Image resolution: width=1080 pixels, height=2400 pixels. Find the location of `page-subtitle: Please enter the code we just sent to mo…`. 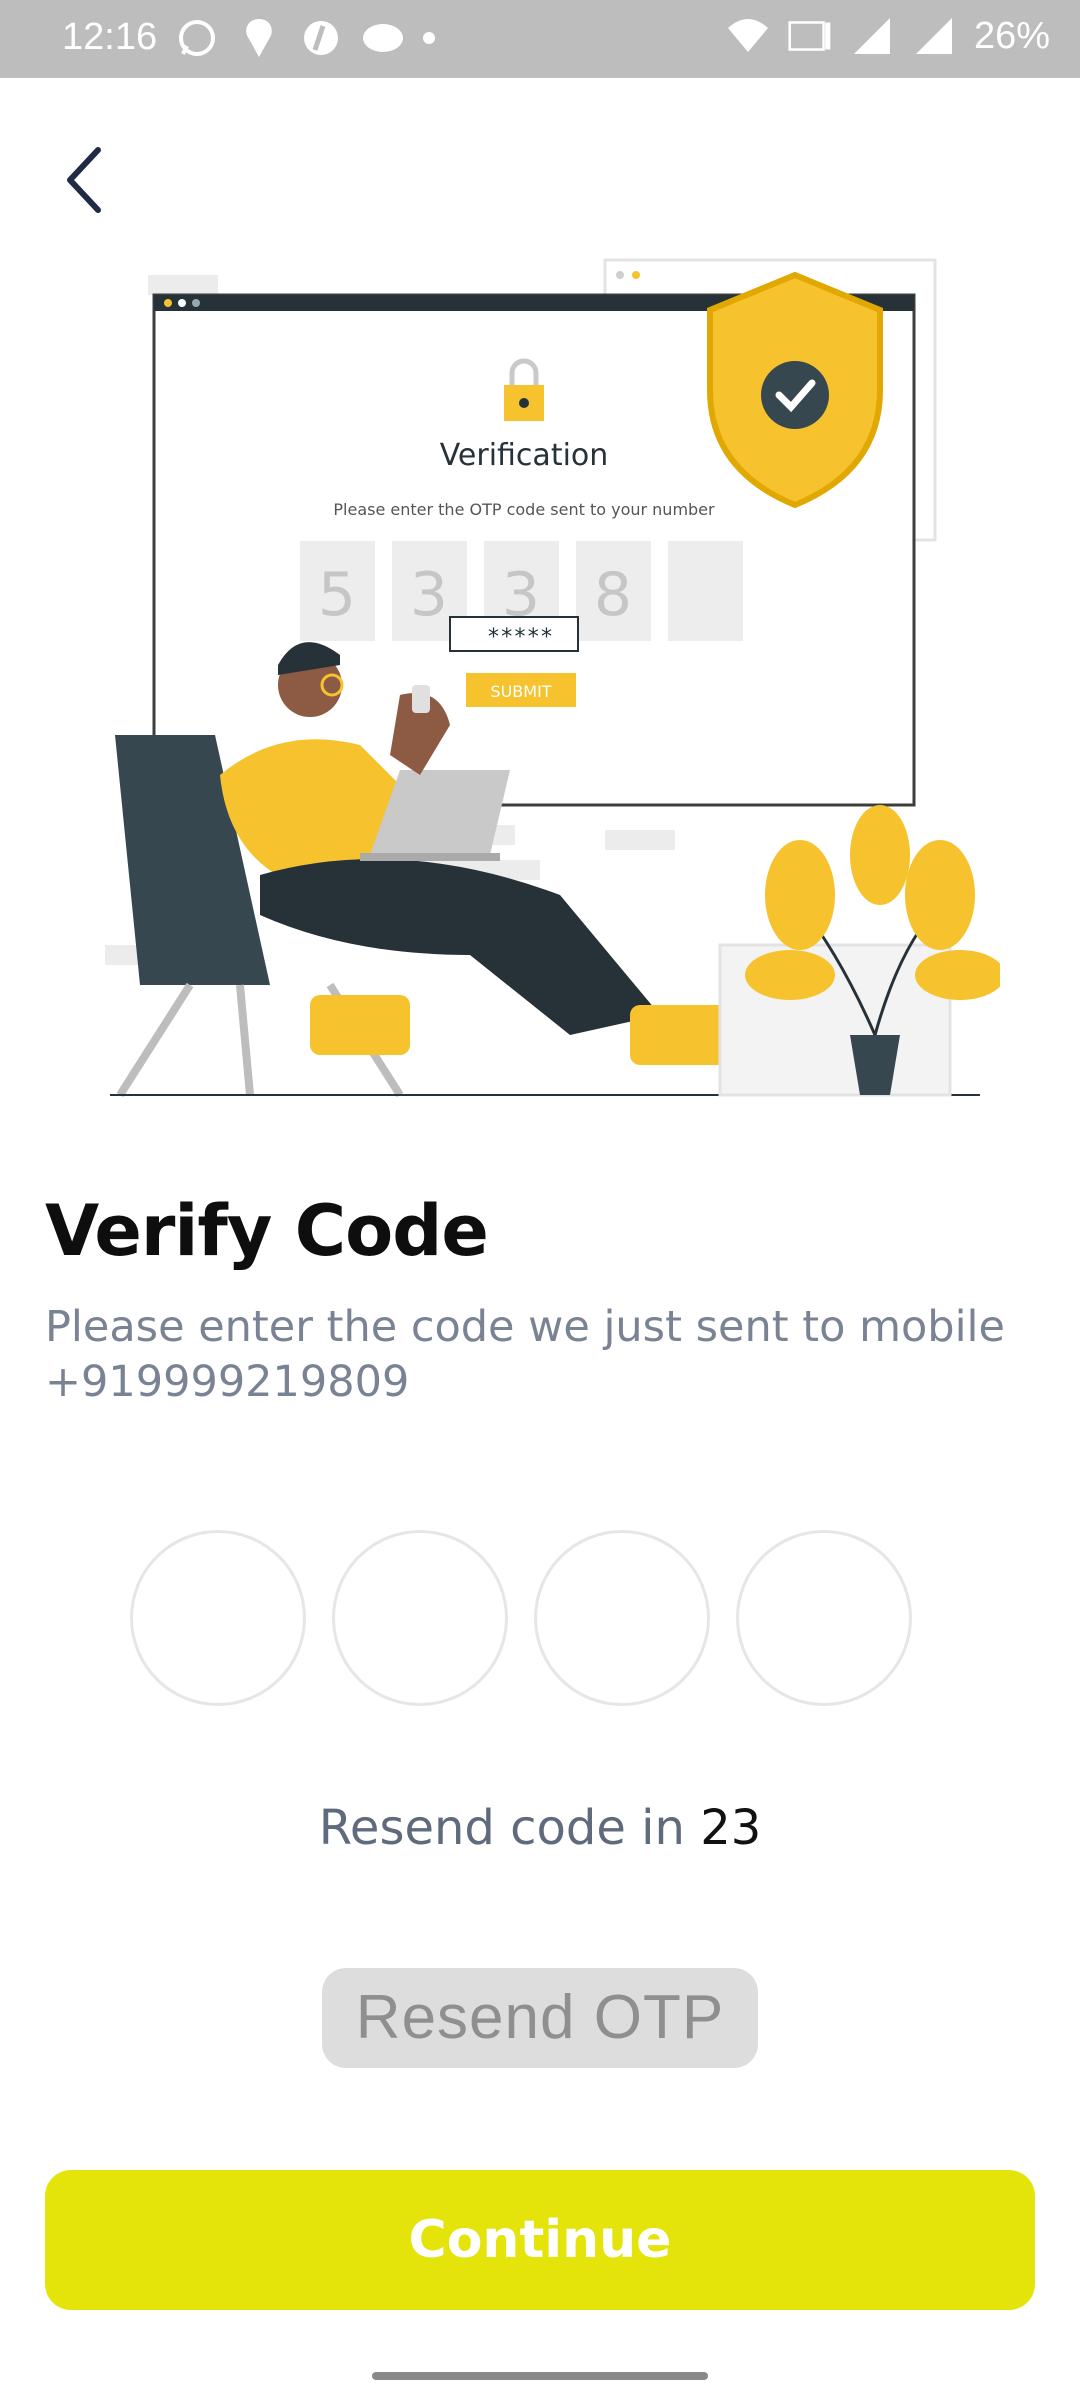

page-subtitle: Please enter the code we just sent to mo… is located at coordinates (525, 1354).